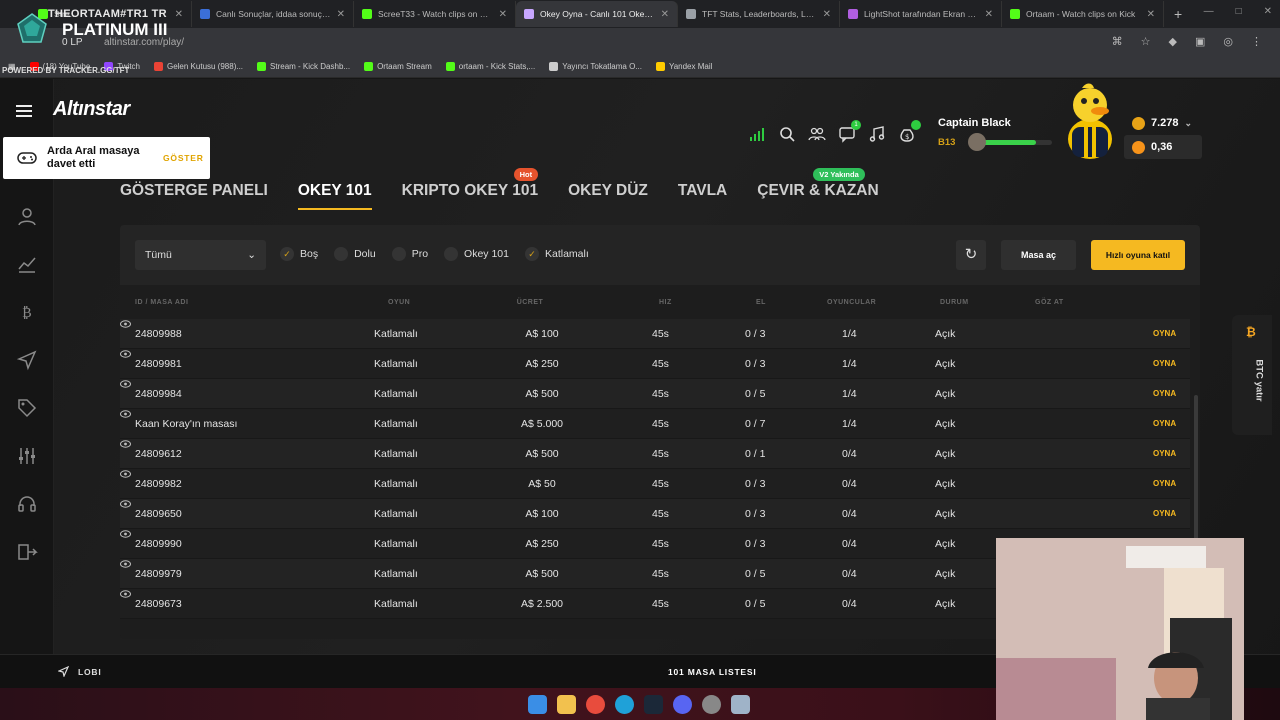 This screenshot has width=1280, height=720. What do you see at coordinates (1200, 41) in the screenshot?
I see `puzzle-icon: ▣` at bounding box center [1200, 41].